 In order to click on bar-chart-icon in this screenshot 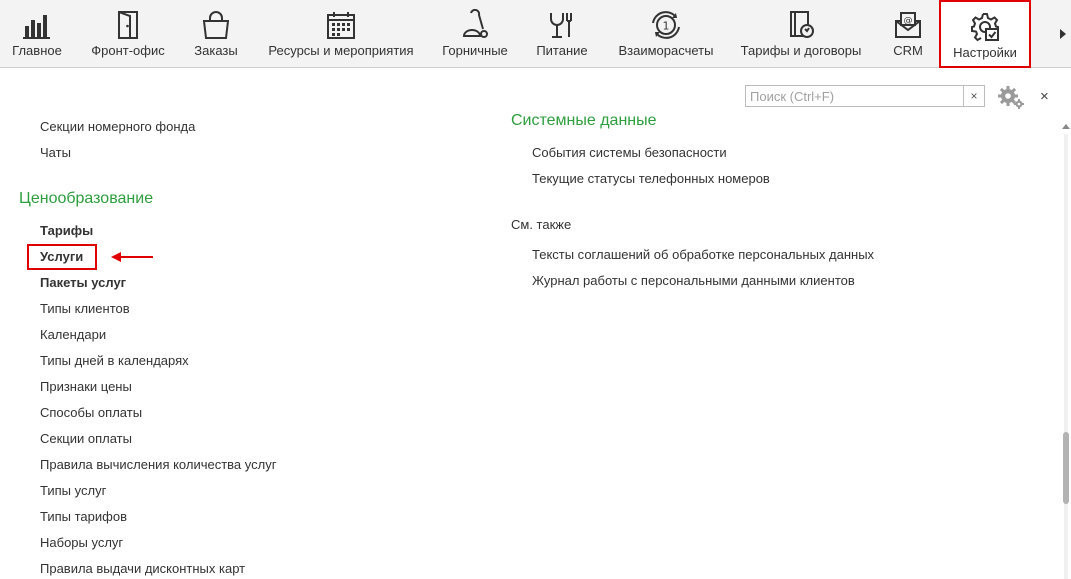, I will do `click(37, 25)`.